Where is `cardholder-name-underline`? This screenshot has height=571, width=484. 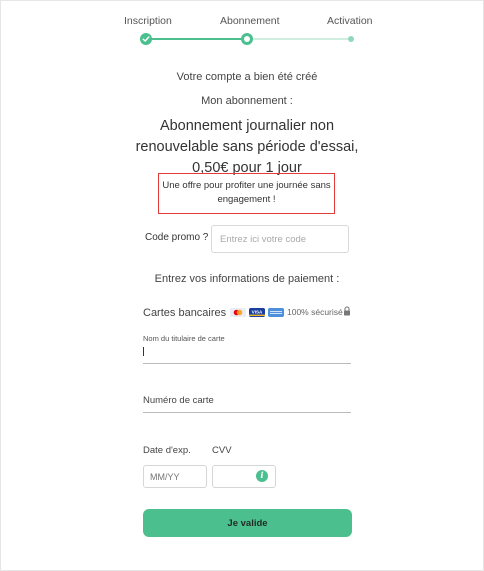 cardholder-name-underline is located at coordinates (247, 363).